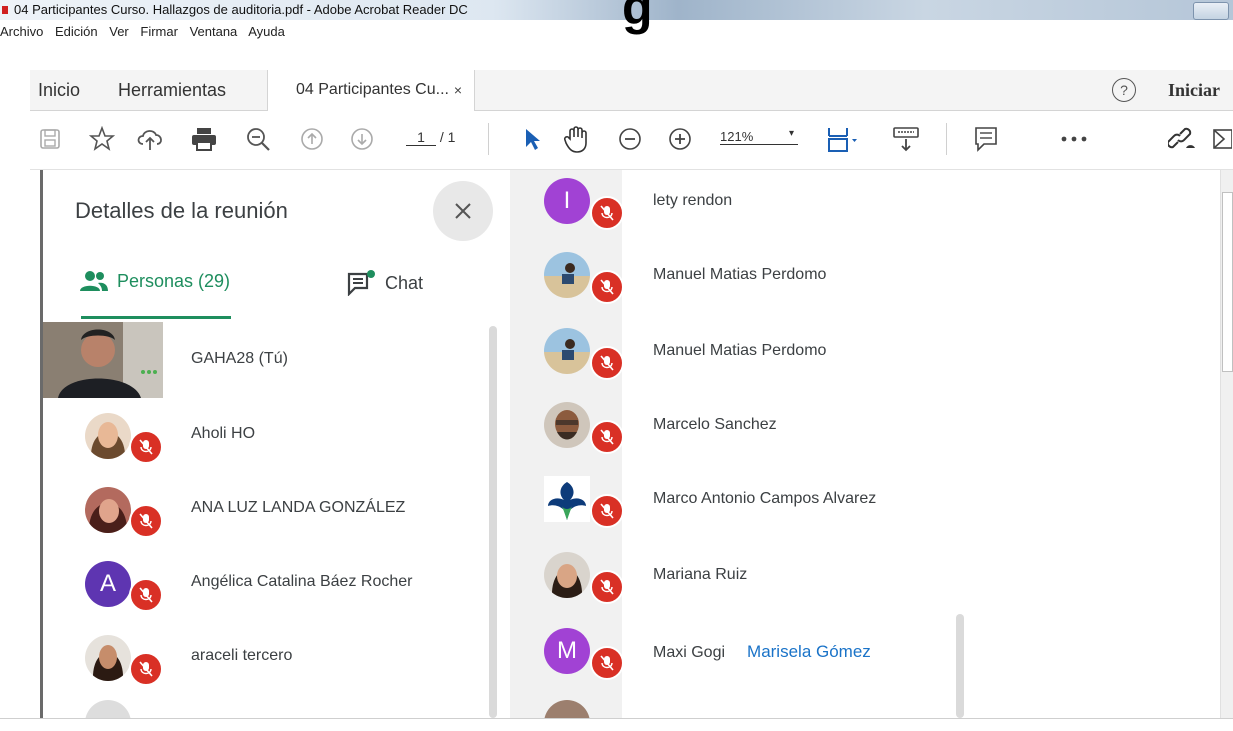 The height and width of the screenshot is (731, 1233). Describe the element at coordinates (842, 139) in the screenshot. I see `fit-page-icon` at that location.